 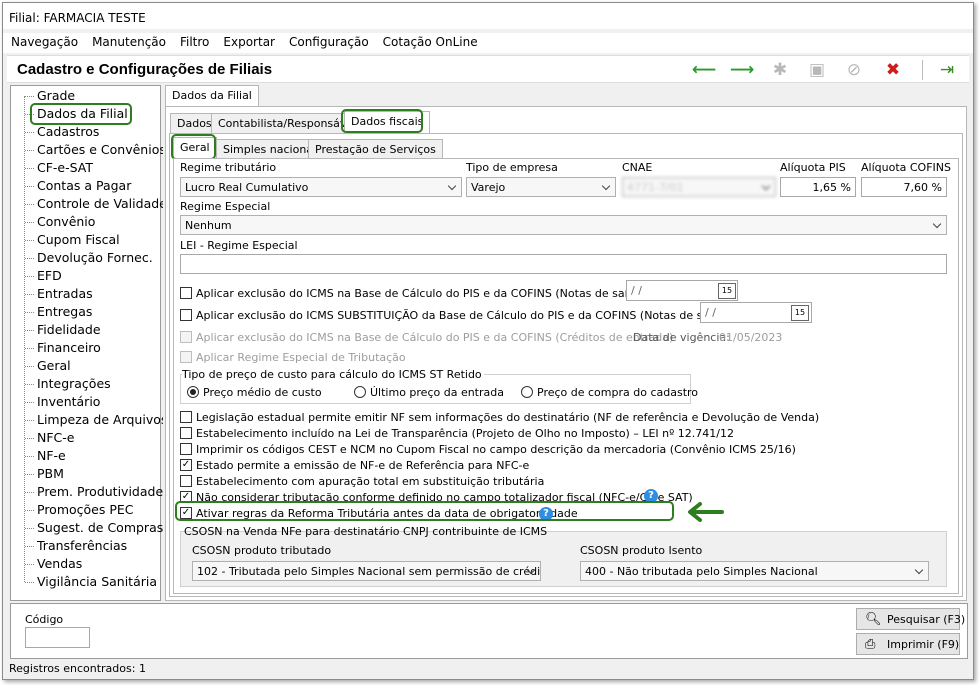 What do you see at coordinates (742, 70) in the screenshot?
I see `arrow-right-icon: ⟶` at bounding box center [742, 70].